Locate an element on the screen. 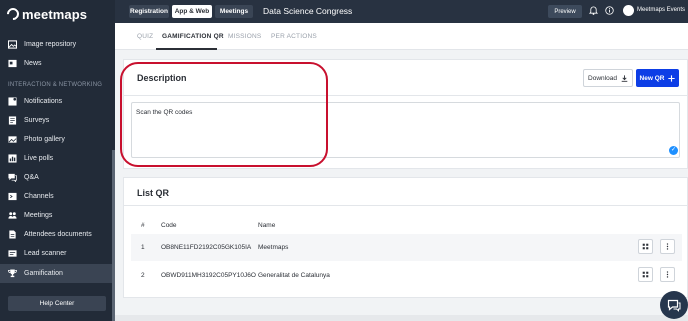  meetings-icon is located at coordinates (12, 215).